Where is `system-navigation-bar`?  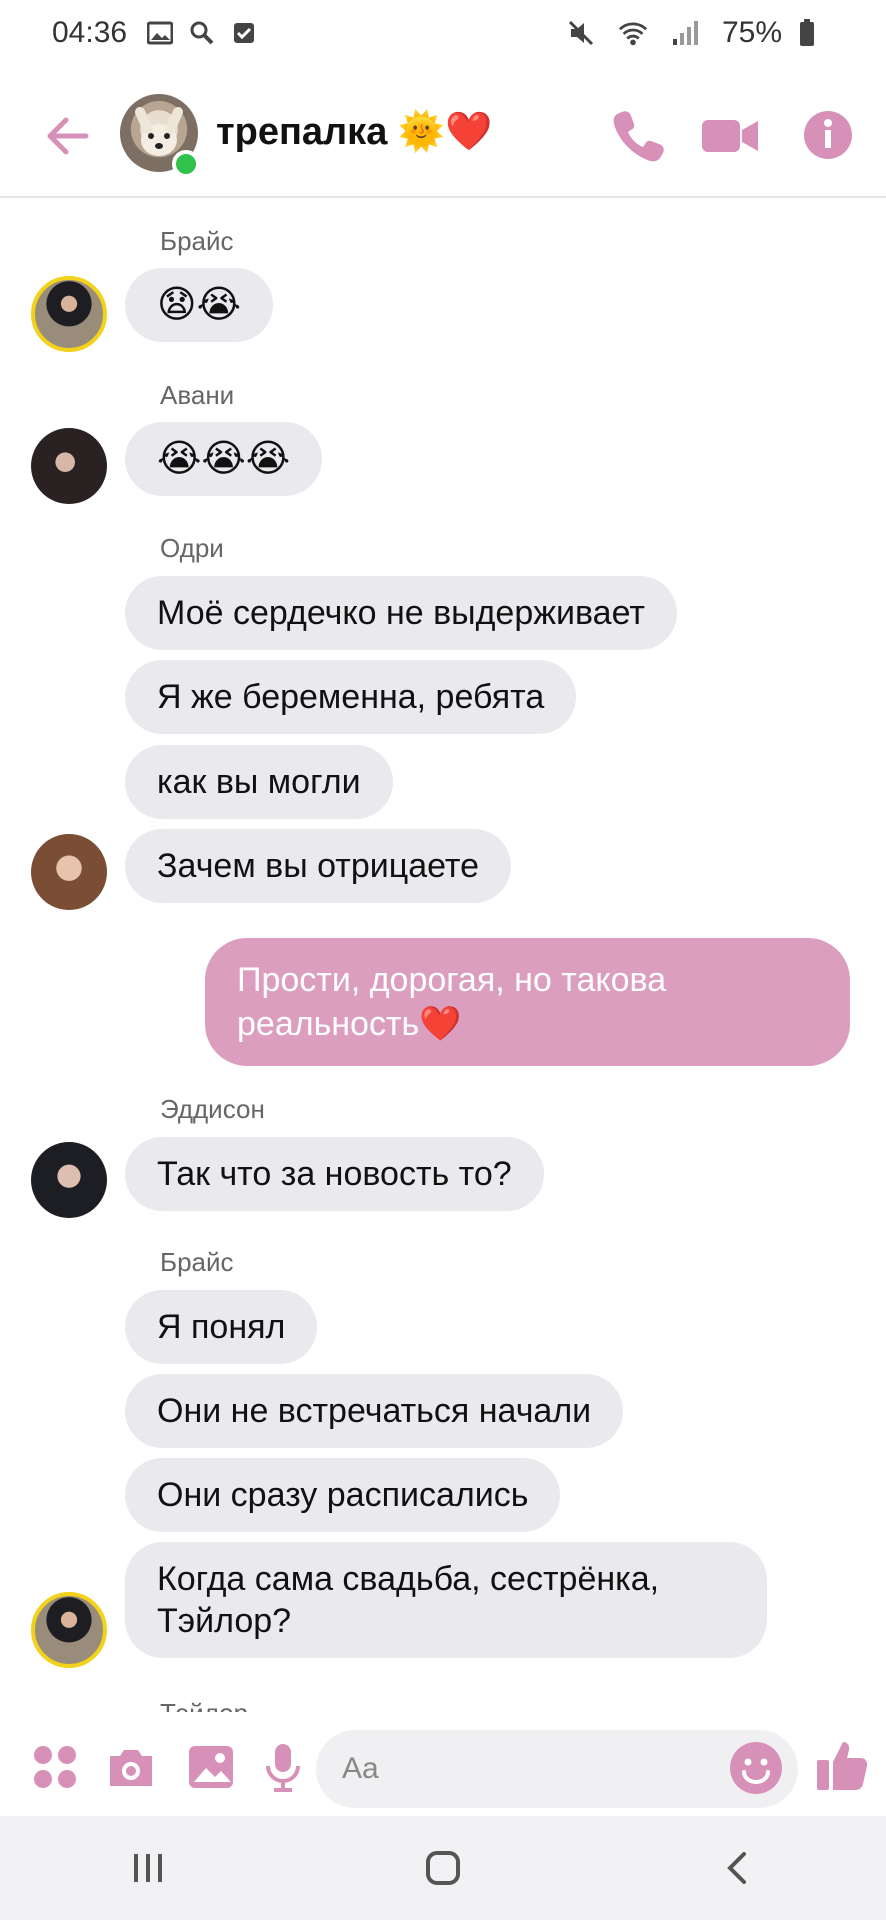
system-navigation-bar is located at coordinates (443, 1868).